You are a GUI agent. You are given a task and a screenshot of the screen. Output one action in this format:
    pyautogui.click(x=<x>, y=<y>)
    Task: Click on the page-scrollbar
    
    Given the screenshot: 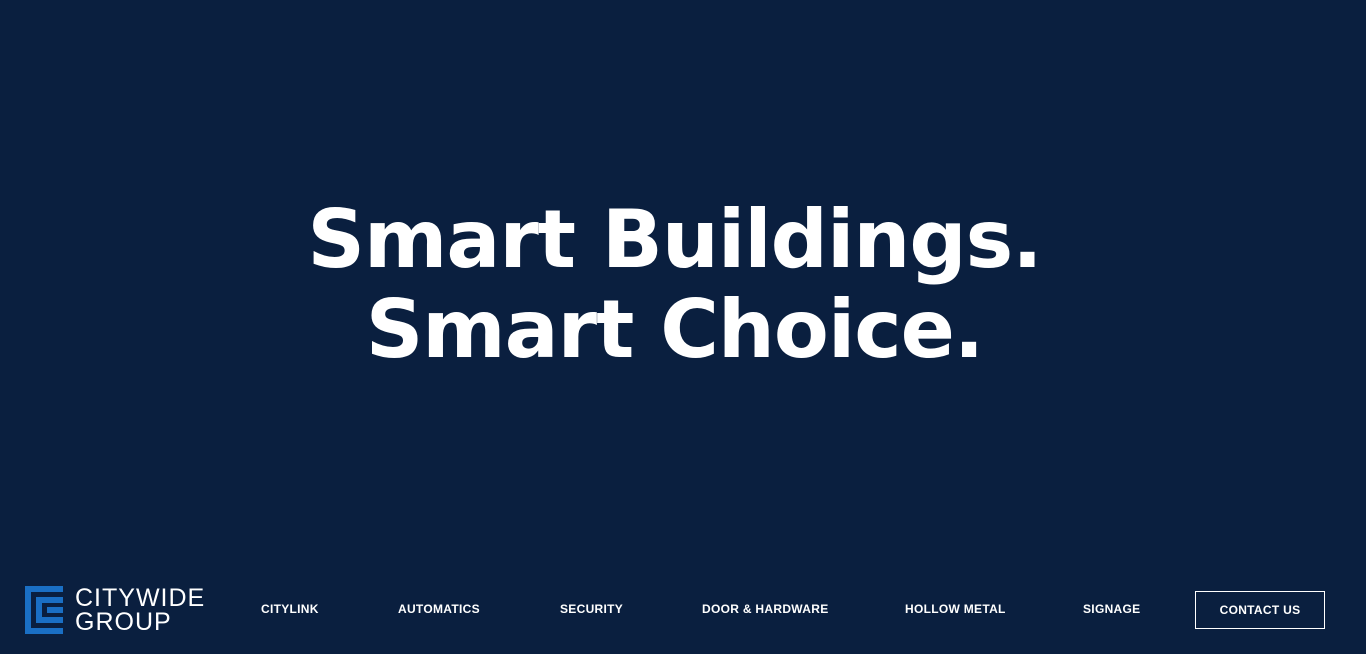 What is the action you would take?
    pyautogui.click(x=1357, y=327)
    